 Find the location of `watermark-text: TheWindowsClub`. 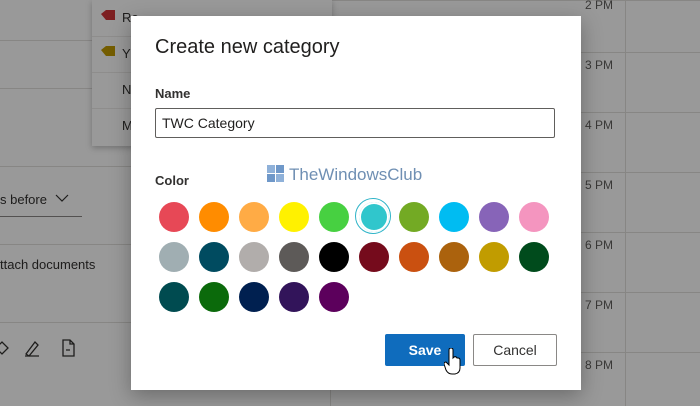

watermark-text: TheWindowsClub is located at coordinates (356, 174).